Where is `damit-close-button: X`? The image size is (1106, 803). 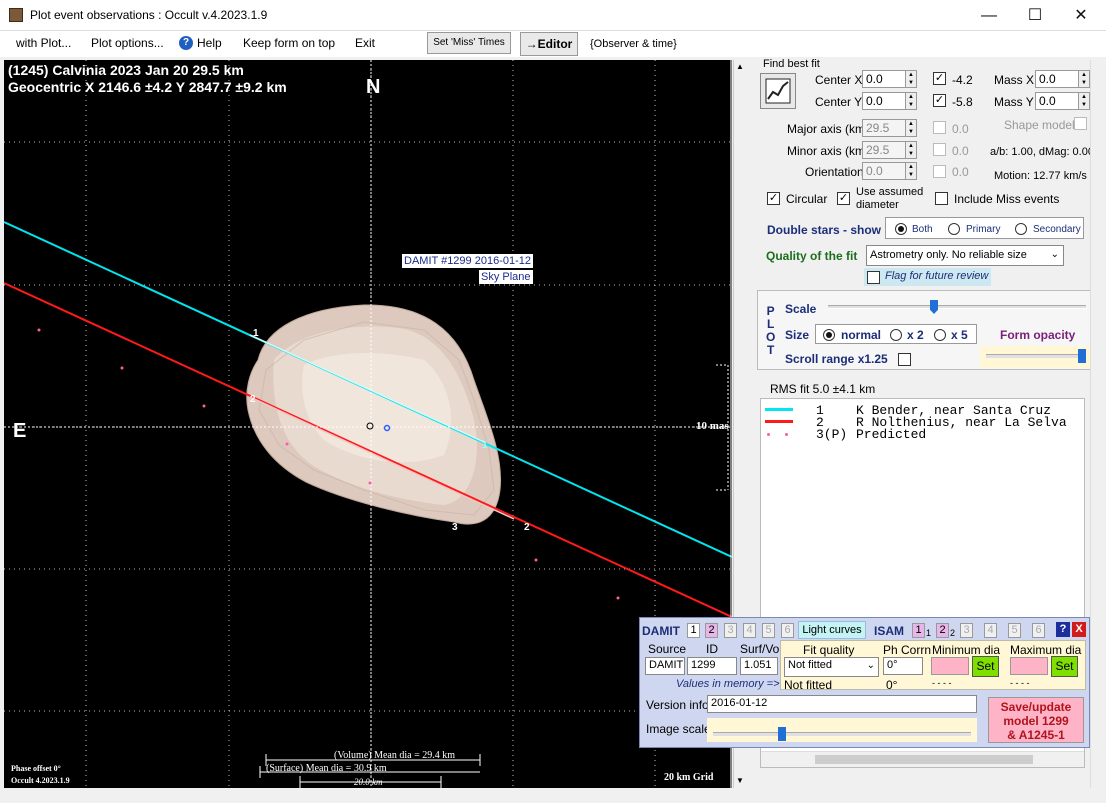 damit-close-button: X is located at coordinates (1079, 629).